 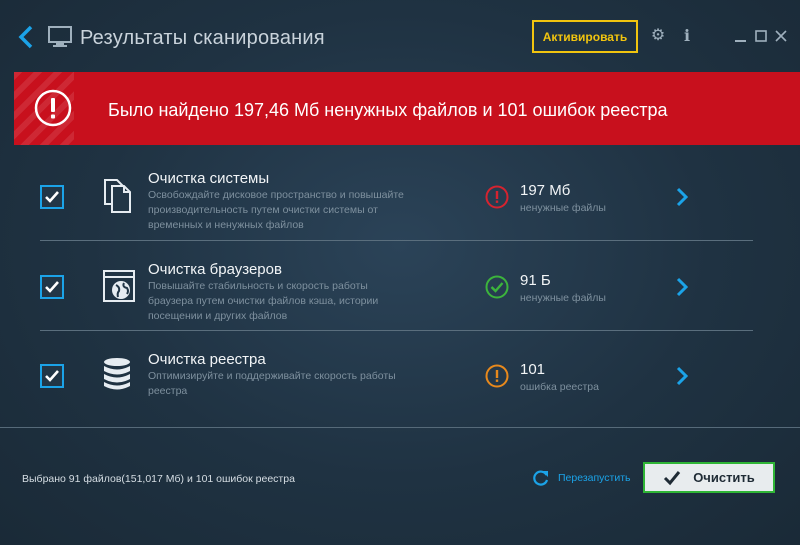 What do you see at coordinates (400, 427) in the screenshot?
I see `footer-divider` at bounding box center [400, 427].